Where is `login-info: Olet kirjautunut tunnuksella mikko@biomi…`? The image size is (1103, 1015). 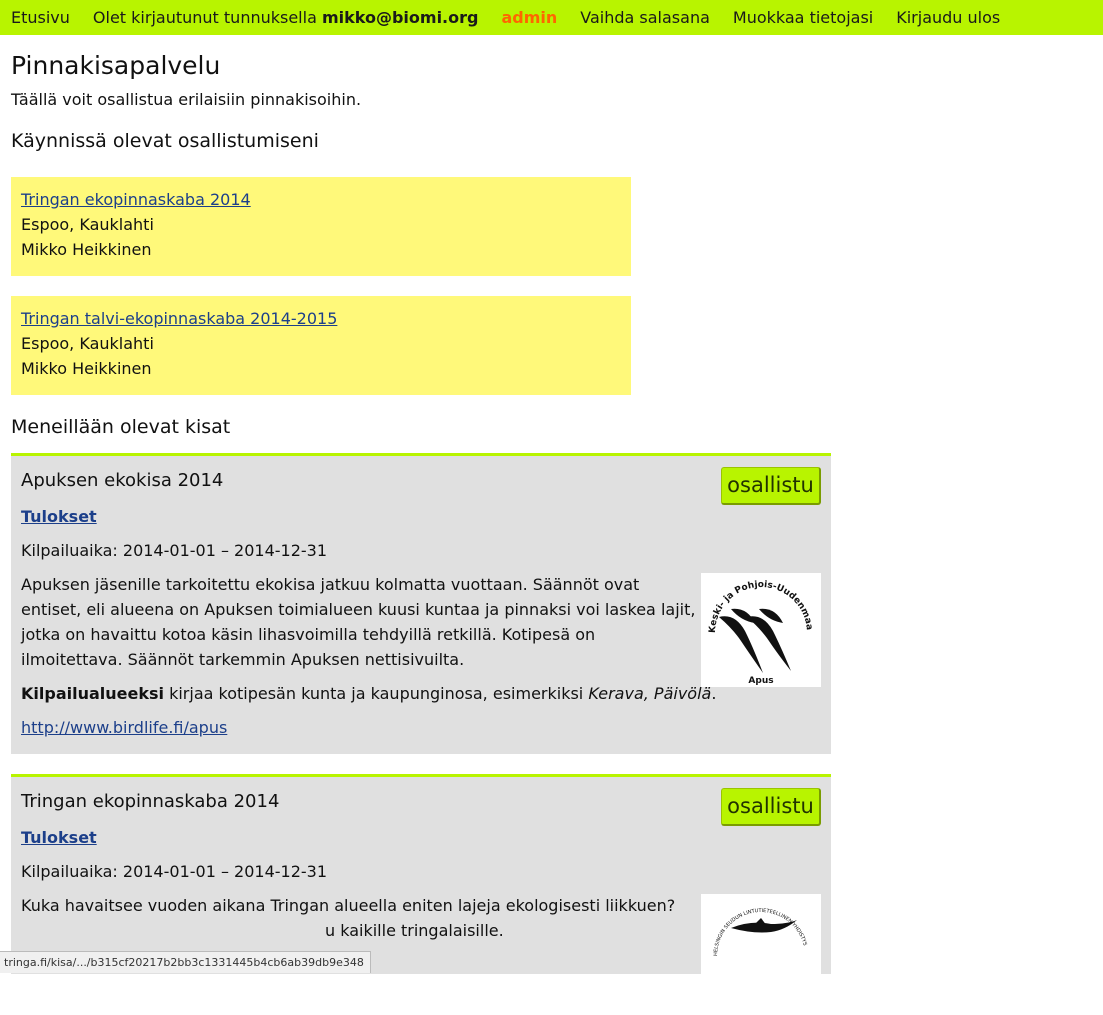
login-info: Olet kirjautunut tunnuksella mikko@biomi… is located at coordinates (286, 17).